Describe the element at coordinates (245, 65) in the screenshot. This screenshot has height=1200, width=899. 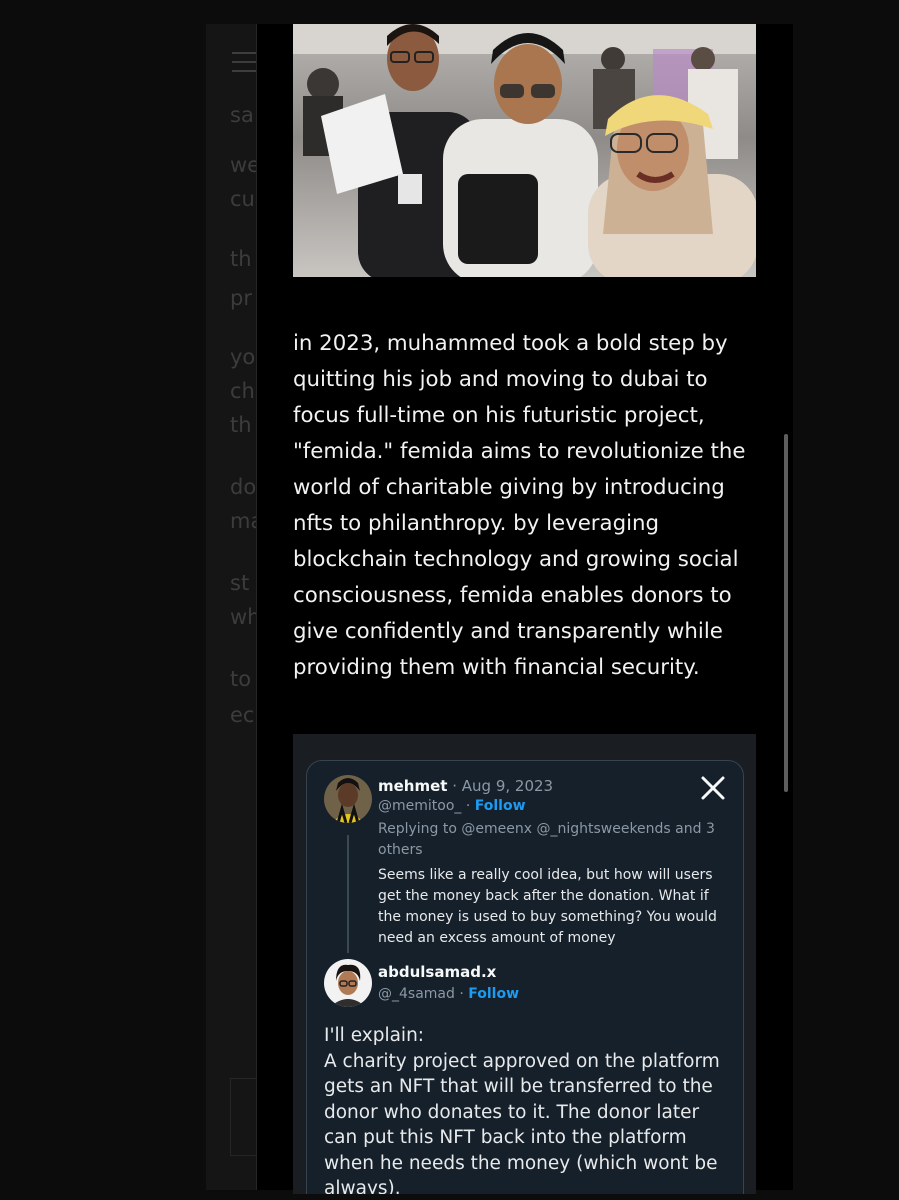
I see `hamburger-menu-icon` at that location.